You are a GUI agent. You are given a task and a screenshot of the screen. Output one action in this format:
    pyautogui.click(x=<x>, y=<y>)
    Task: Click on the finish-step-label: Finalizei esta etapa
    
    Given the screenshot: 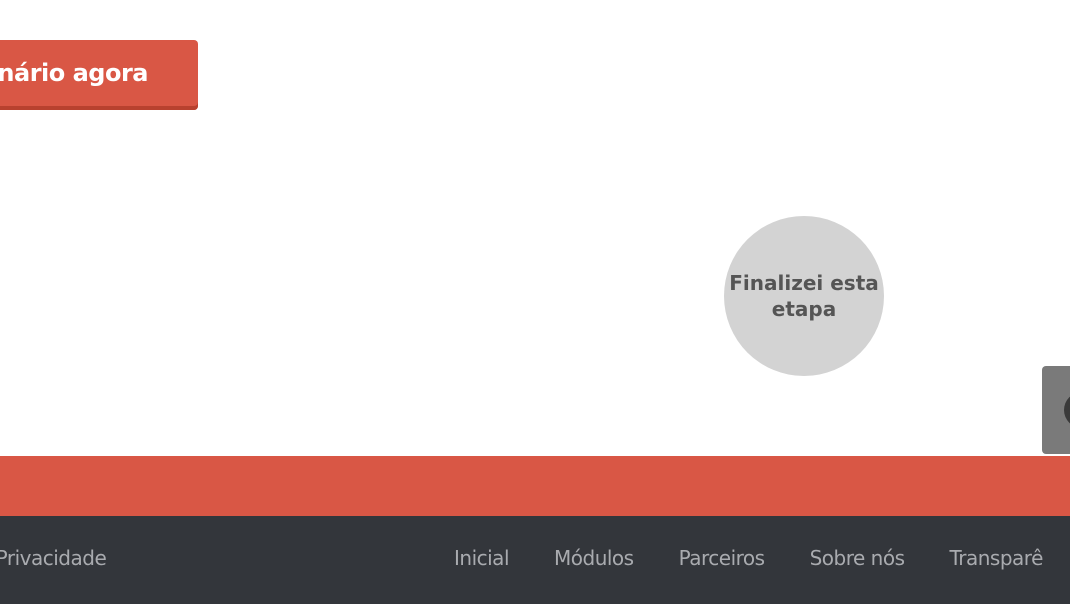 What is the action you would take?
    pyautogui.click(x=804, y=296)
    